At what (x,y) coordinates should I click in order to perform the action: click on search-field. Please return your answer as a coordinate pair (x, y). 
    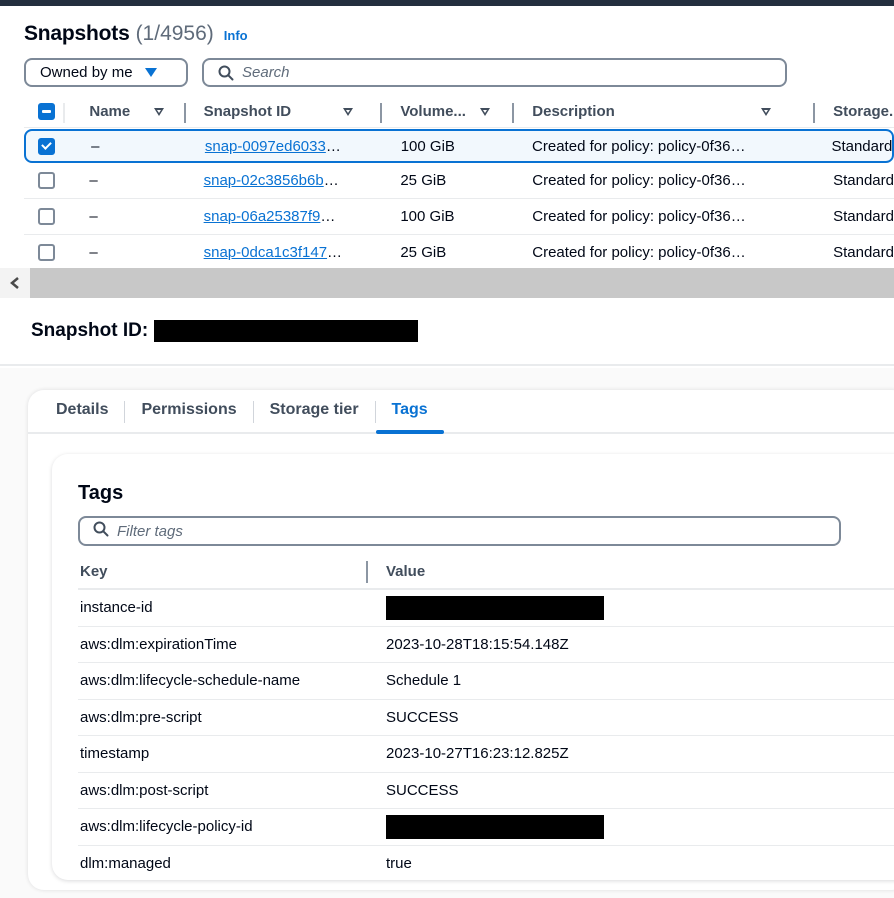
    Looking at the image, I should click on (494, 72).